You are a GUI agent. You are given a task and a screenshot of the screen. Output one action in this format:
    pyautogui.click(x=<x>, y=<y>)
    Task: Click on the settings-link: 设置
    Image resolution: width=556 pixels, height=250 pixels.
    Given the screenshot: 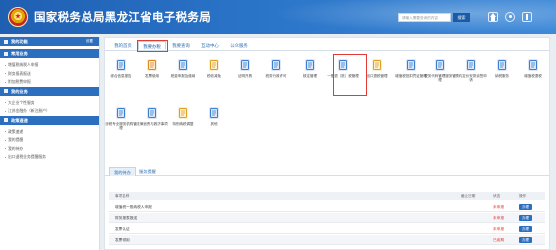 What is the action you would take?
    pyautogui.click(x=89, y=41)
    